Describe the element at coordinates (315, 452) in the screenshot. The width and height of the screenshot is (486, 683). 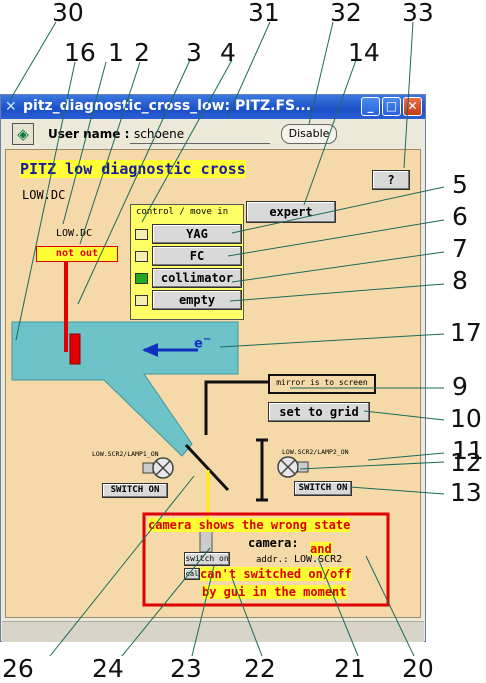
I see `lamp2-label: LOW.SCR2/LAMP2_ON` at that location.